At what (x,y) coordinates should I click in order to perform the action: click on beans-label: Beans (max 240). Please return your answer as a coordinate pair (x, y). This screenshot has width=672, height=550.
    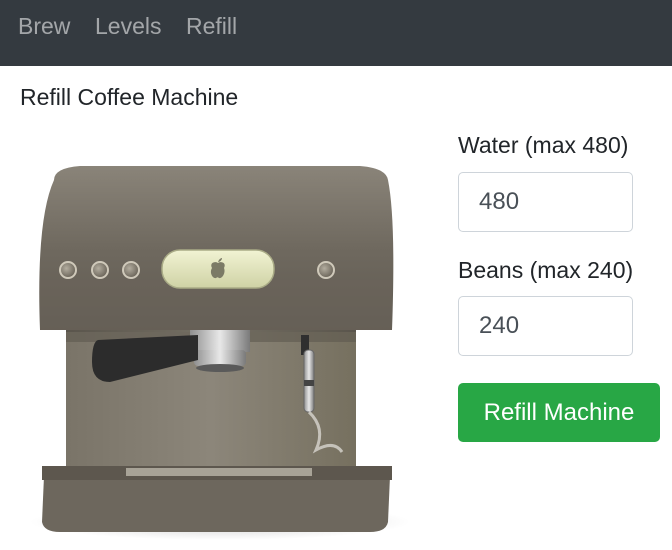
    Looking at the image, I should click on (546, 270).